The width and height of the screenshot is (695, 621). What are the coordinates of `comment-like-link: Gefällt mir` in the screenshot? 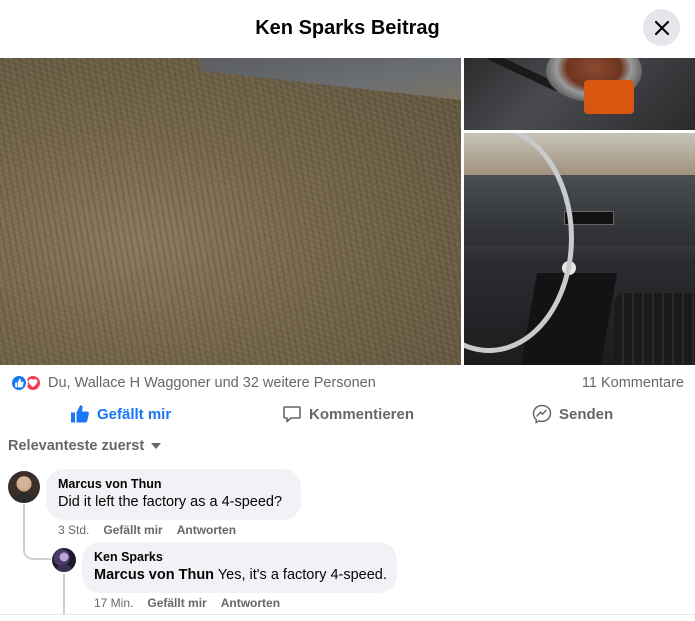 It's located at (132, 530).